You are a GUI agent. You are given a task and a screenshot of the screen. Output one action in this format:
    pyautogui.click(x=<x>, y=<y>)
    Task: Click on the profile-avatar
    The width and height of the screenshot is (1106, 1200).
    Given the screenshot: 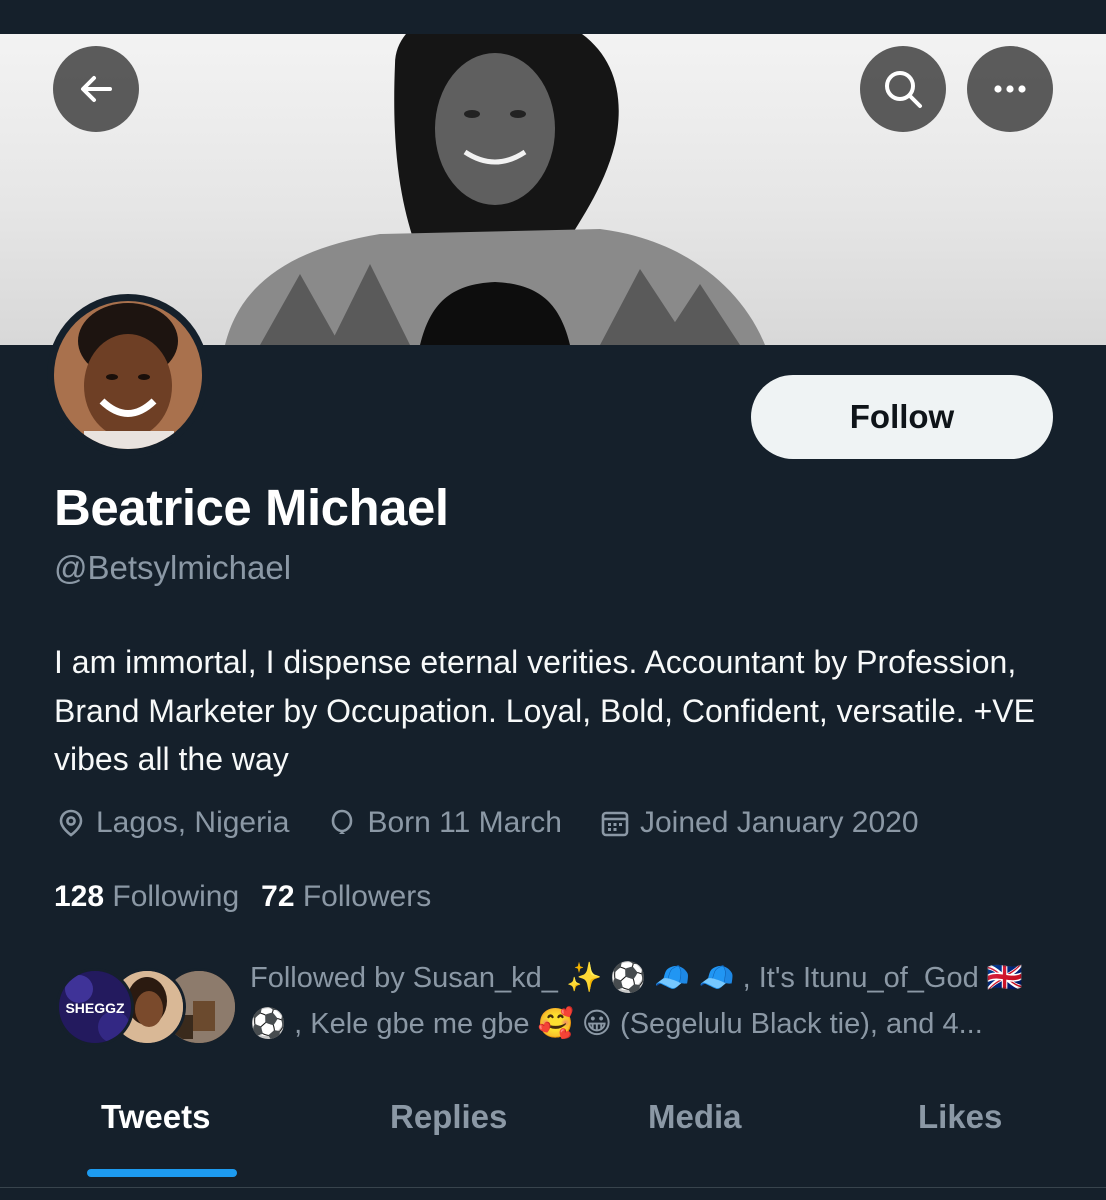 What is the action you would take?
    pyautogui.click(x=128, y=375)
    